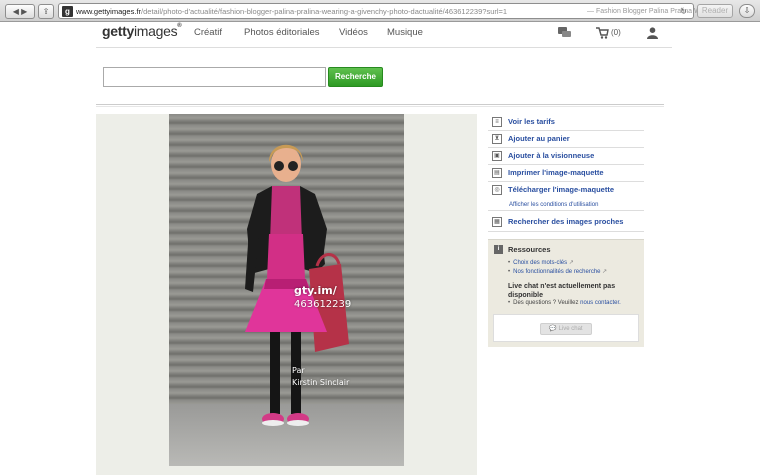 Image resolution: width=760 pixels, height=475 pixels. I want to click on nav-creatif: Créatif, so click(208, 32).